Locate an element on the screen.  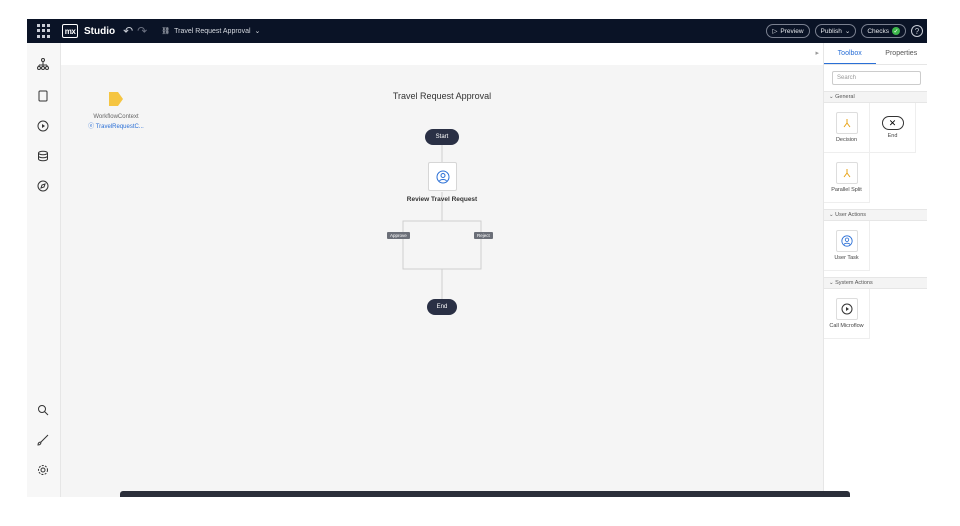
toolbox-item-call-microflow: Call Microflow is located at coordinates (847, 314).